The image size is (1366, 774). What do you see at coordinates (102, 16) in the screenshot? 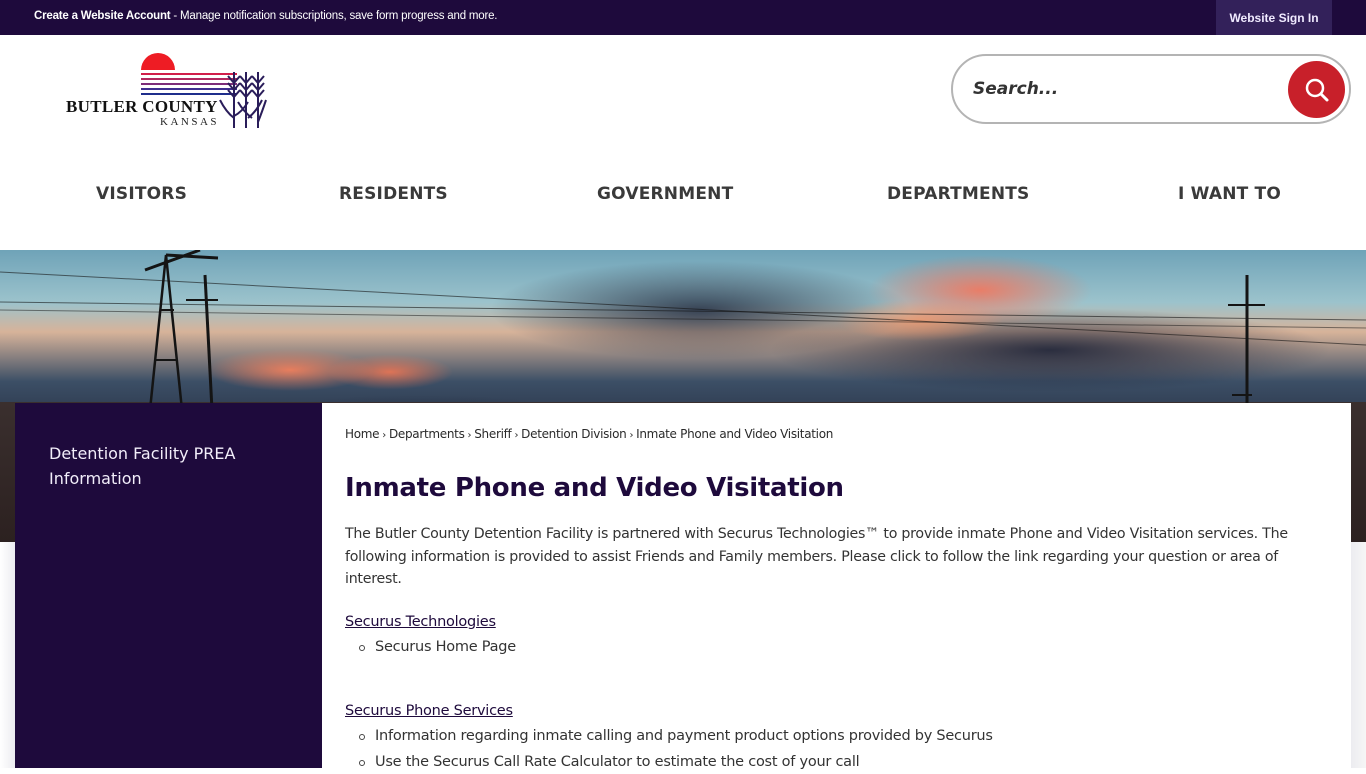
I see `create-account-link: Create a Website Account` at bounding box center [102, 16].